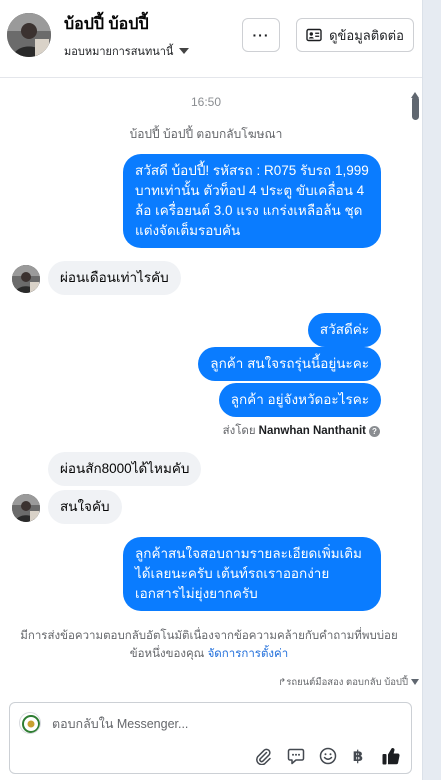 The height and width of the screenshot is (780, 441). I want to click on scroll-down-arrow-icon, so click(415, 682).